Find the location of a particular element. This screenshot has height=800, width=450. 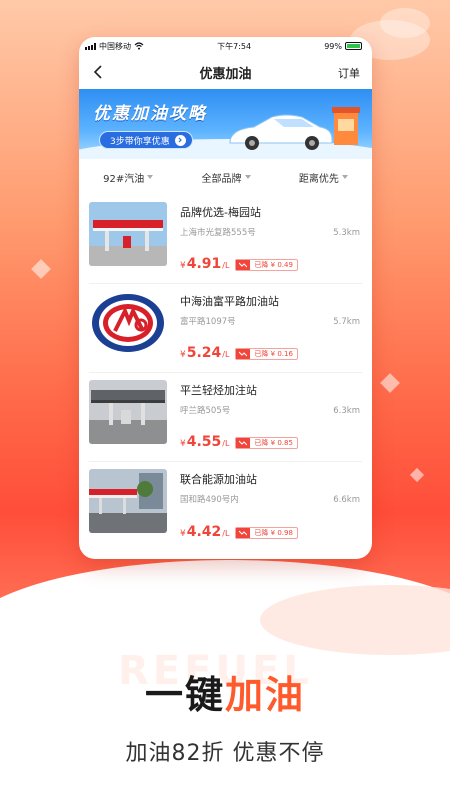

filter-bar: 92#汽油 全部品牌 距离优先 is located at coordinates (225, 177).